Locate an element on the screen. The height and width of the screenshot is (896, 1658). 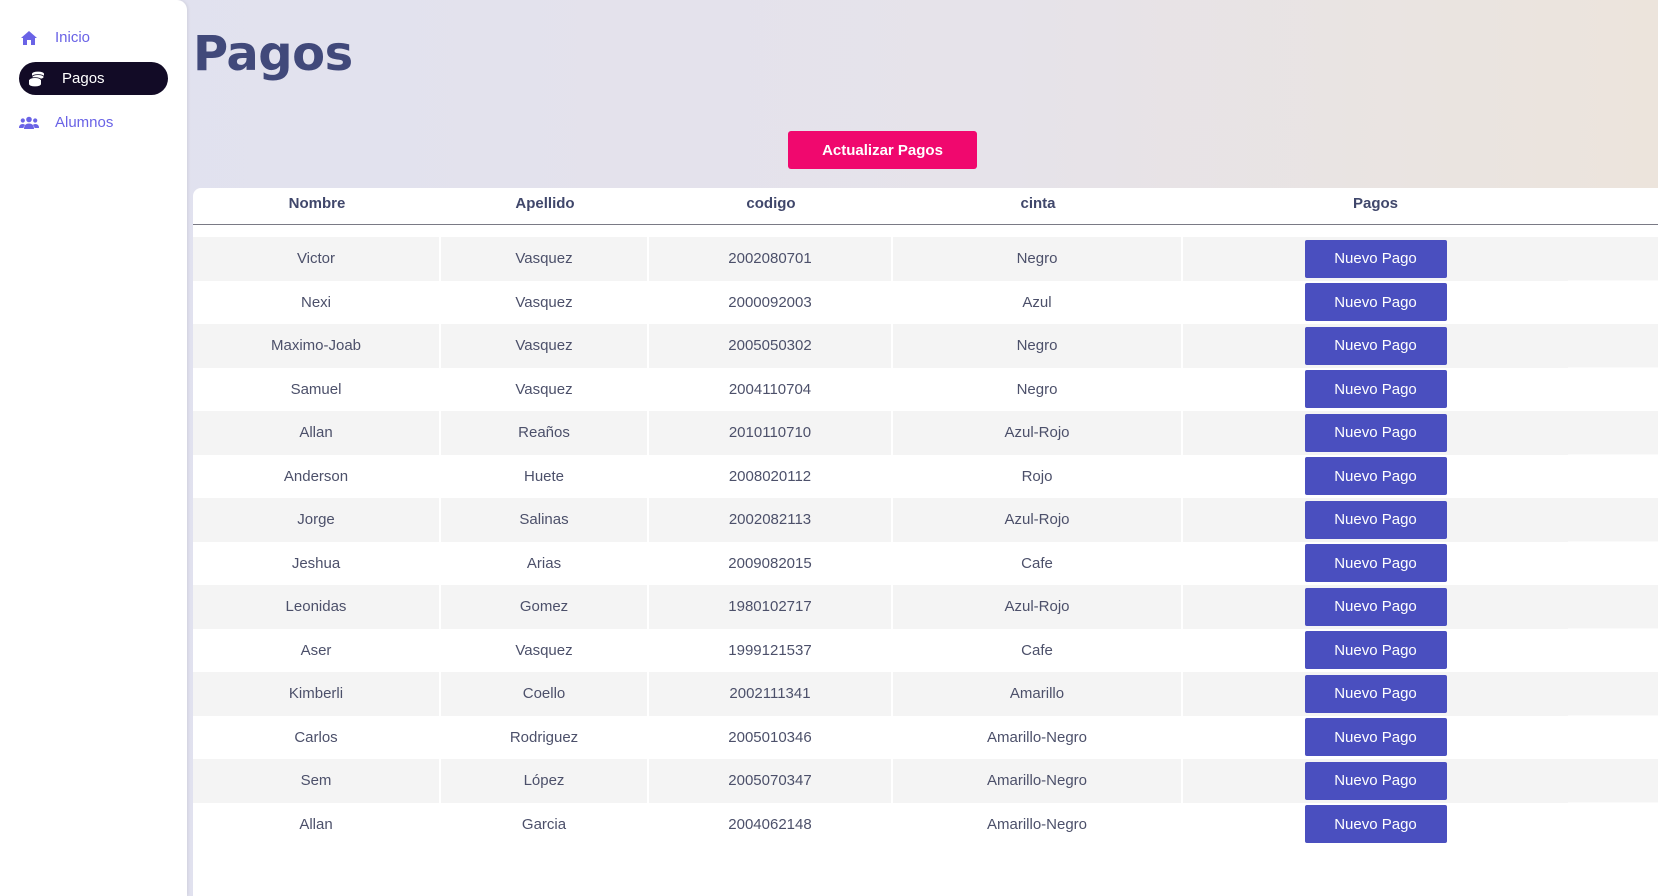
cell-nombre: Leonidas is located at coordinates (317, 607).